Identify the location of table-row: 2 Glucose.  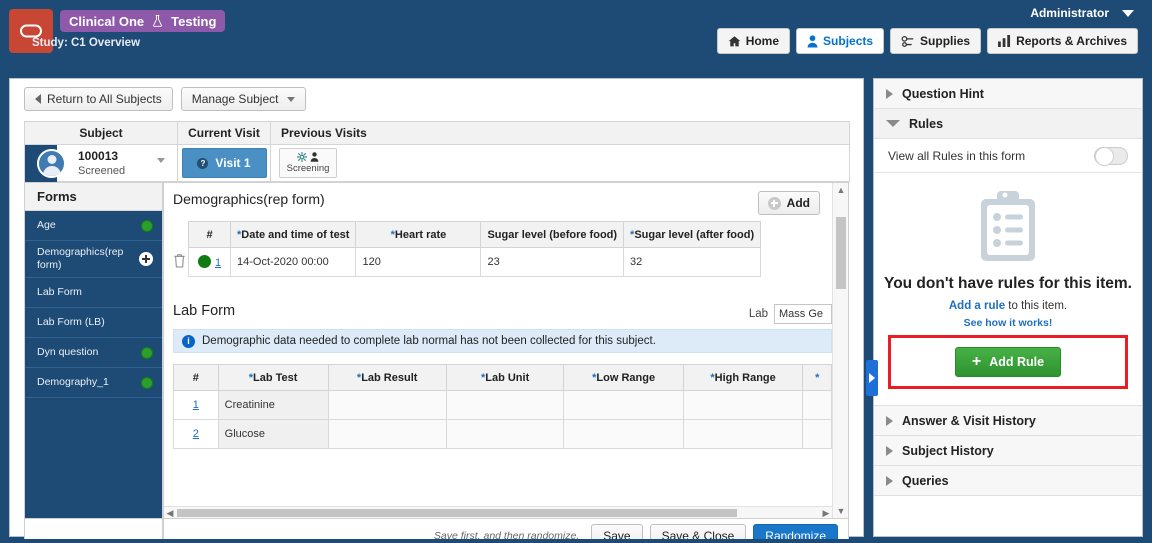
(502, 434).